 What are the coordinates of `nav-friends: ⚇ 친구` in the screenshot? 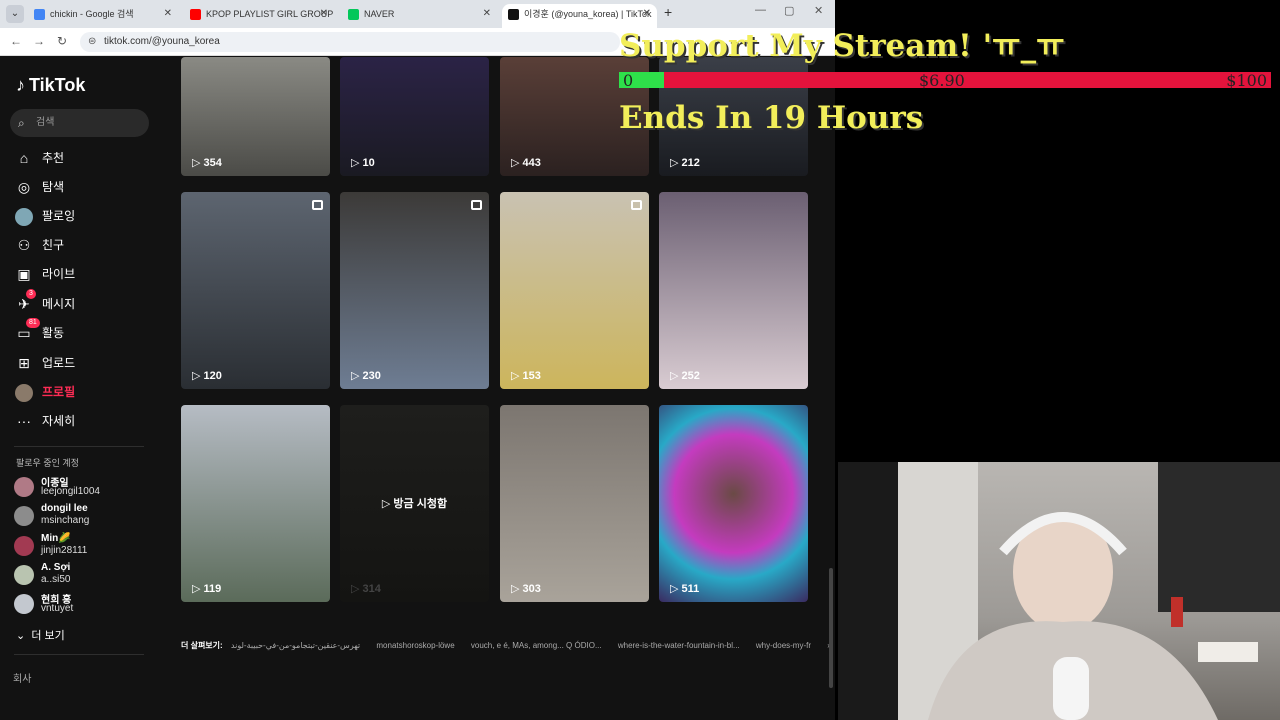 It's located at (39, 245).